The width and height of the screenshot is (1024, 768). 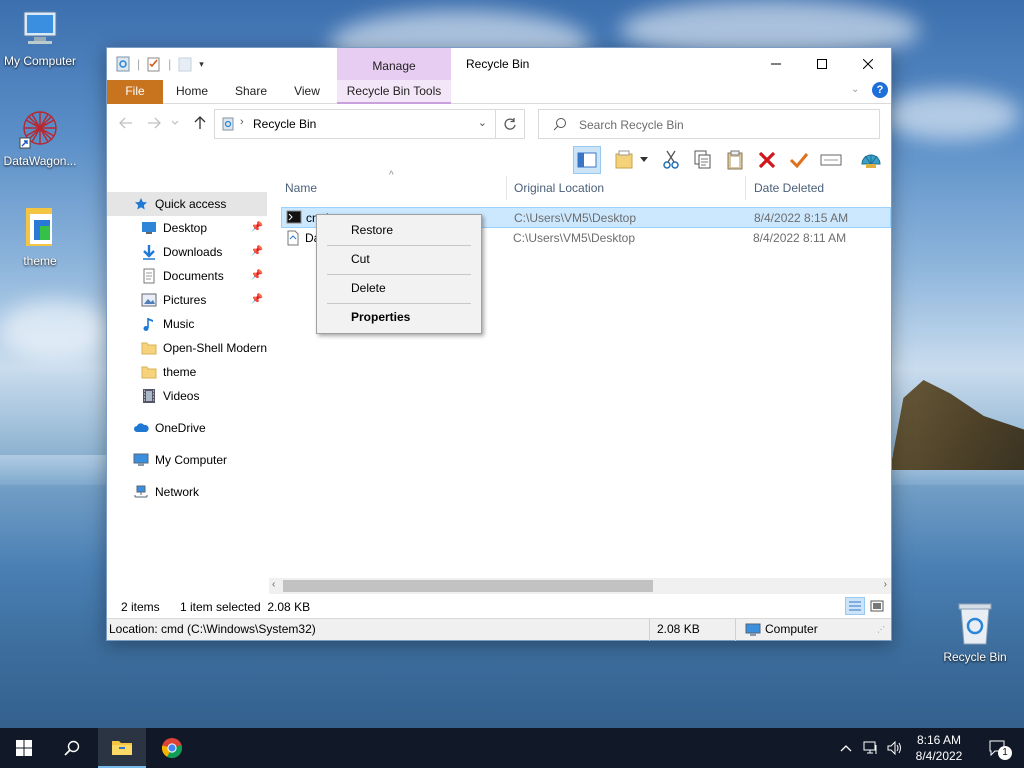 I want to click on folder-icon, so click(x=149, y=348).